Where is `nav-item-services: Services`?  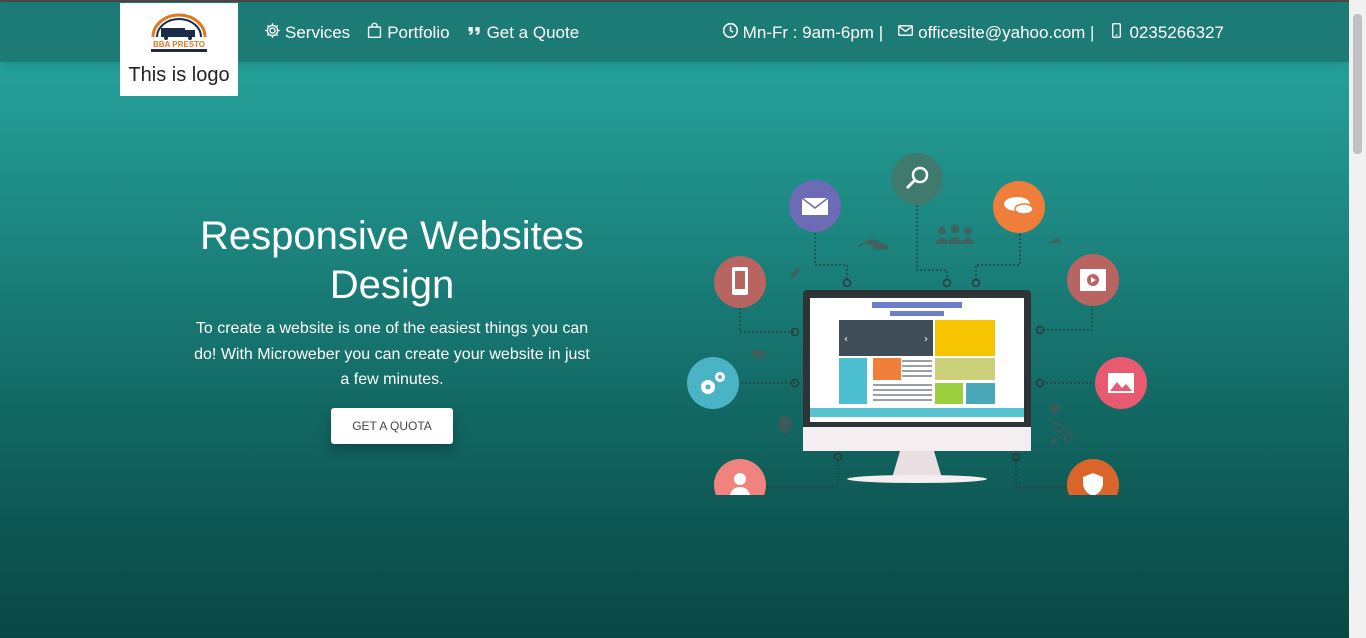
nav-item-services: Services is located at coordinates (307, 33).